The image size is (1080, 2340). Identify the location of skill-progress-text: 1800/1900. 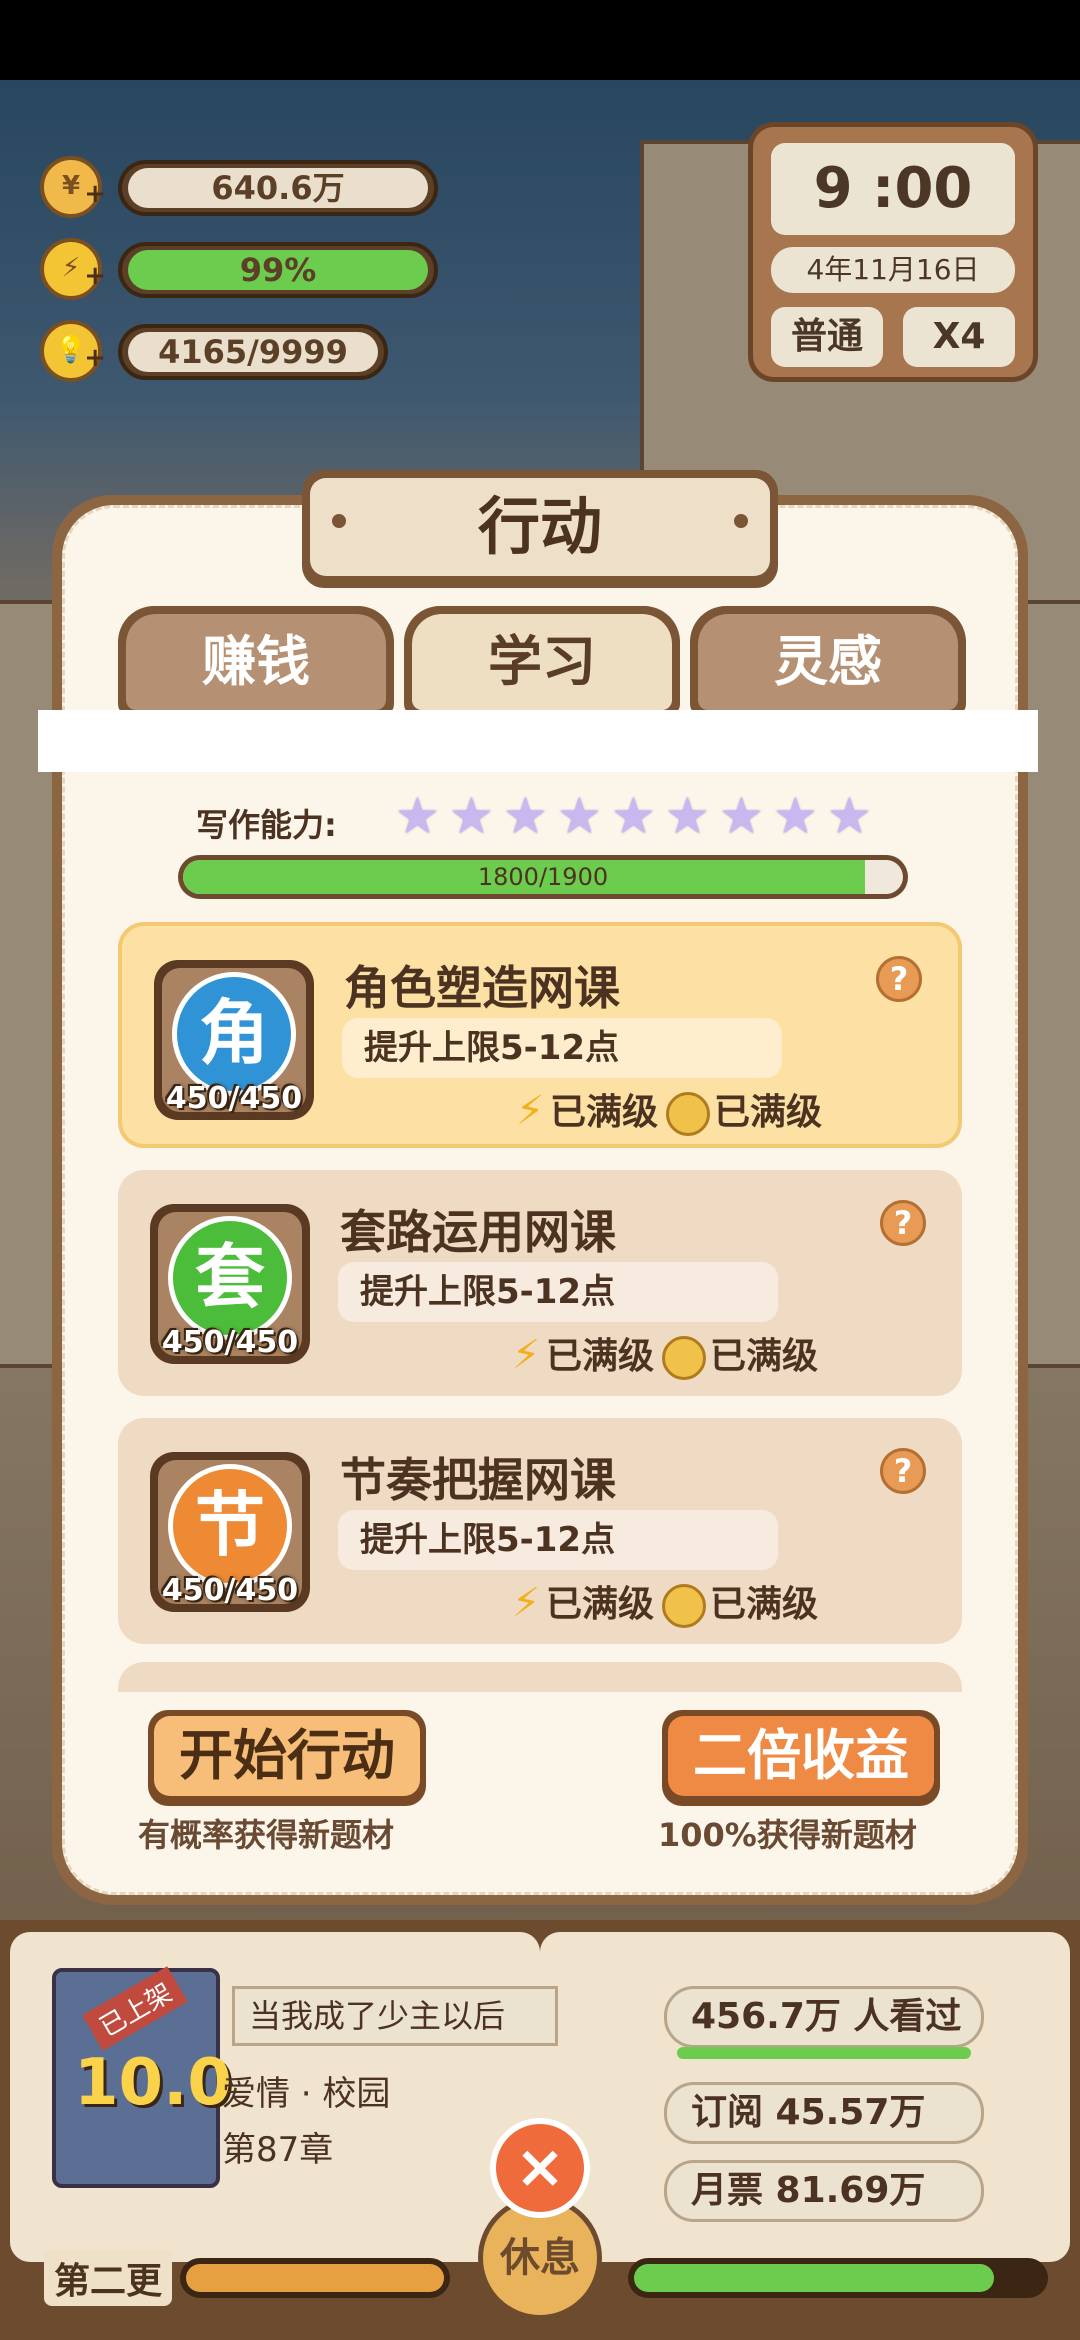
(543, 877).